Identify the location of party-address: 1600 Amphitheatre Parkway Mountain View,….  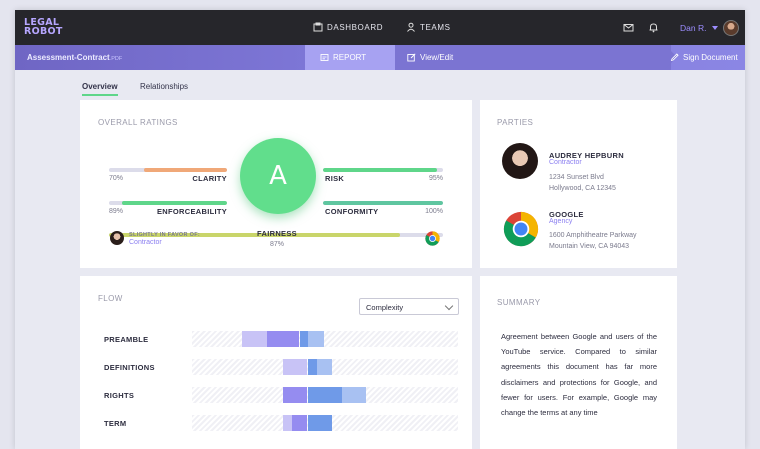
(593, 241).